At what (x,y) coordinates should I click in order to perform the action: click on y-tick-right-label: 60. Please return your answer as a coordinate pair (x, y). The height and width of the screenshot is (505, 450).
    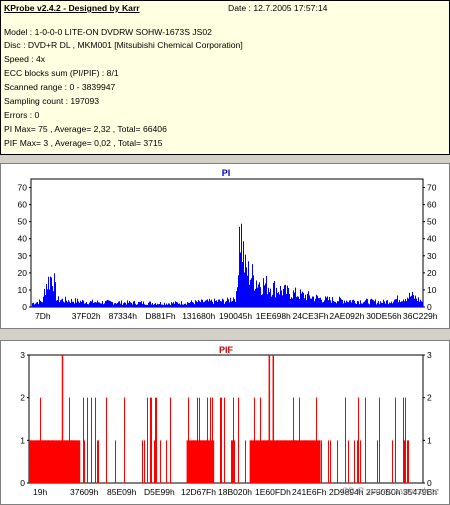
    Looking at the image, I should click on (432, 205).